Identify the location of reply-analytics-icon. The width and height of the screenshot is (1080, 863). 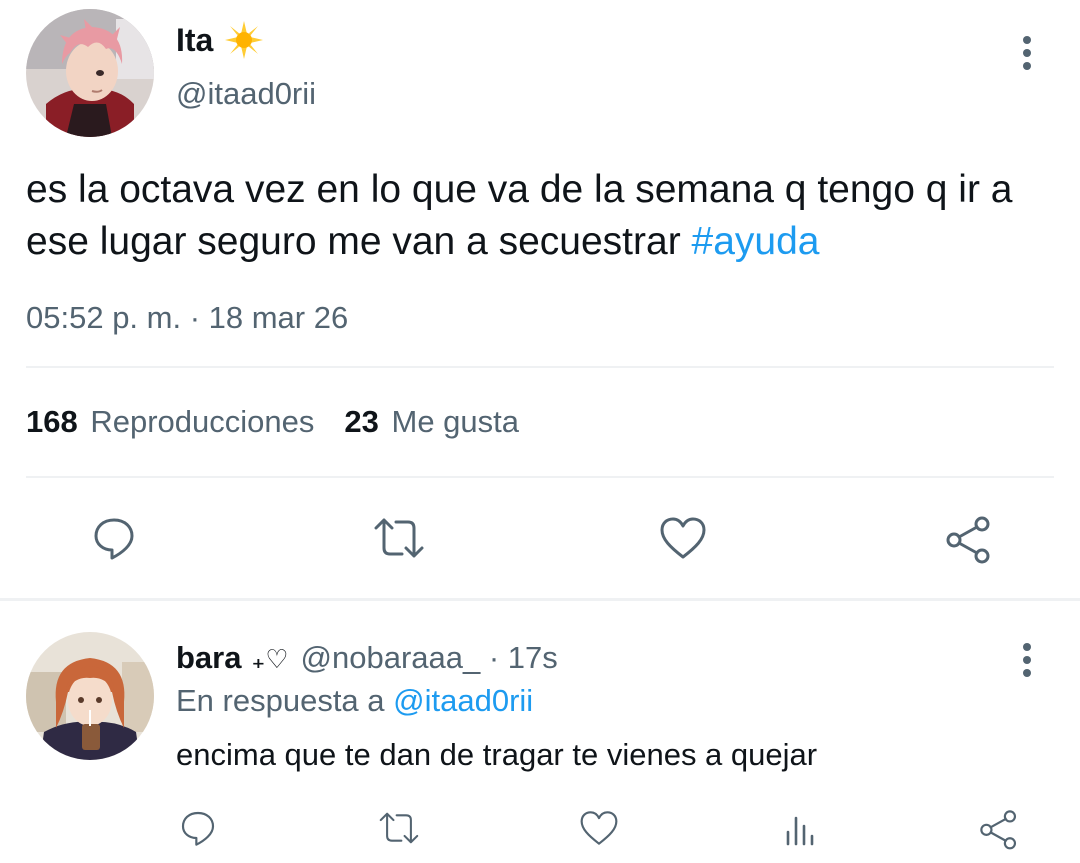
(800, 828).